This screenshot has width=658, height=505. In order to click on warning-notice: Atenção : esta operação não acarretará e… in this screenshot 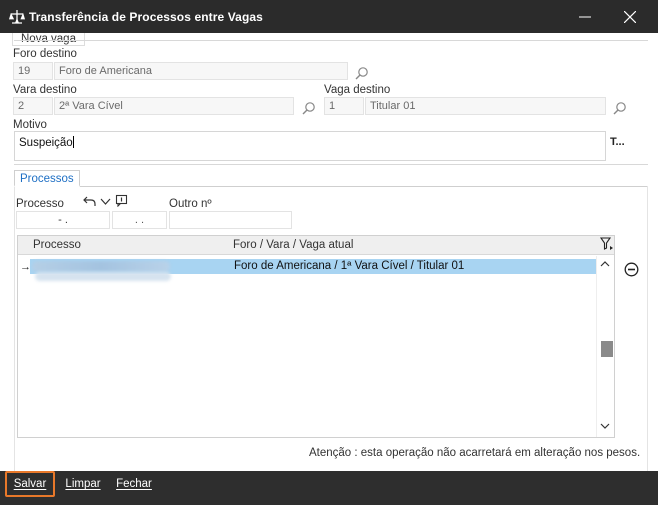, I will do `click(475, 453)`.